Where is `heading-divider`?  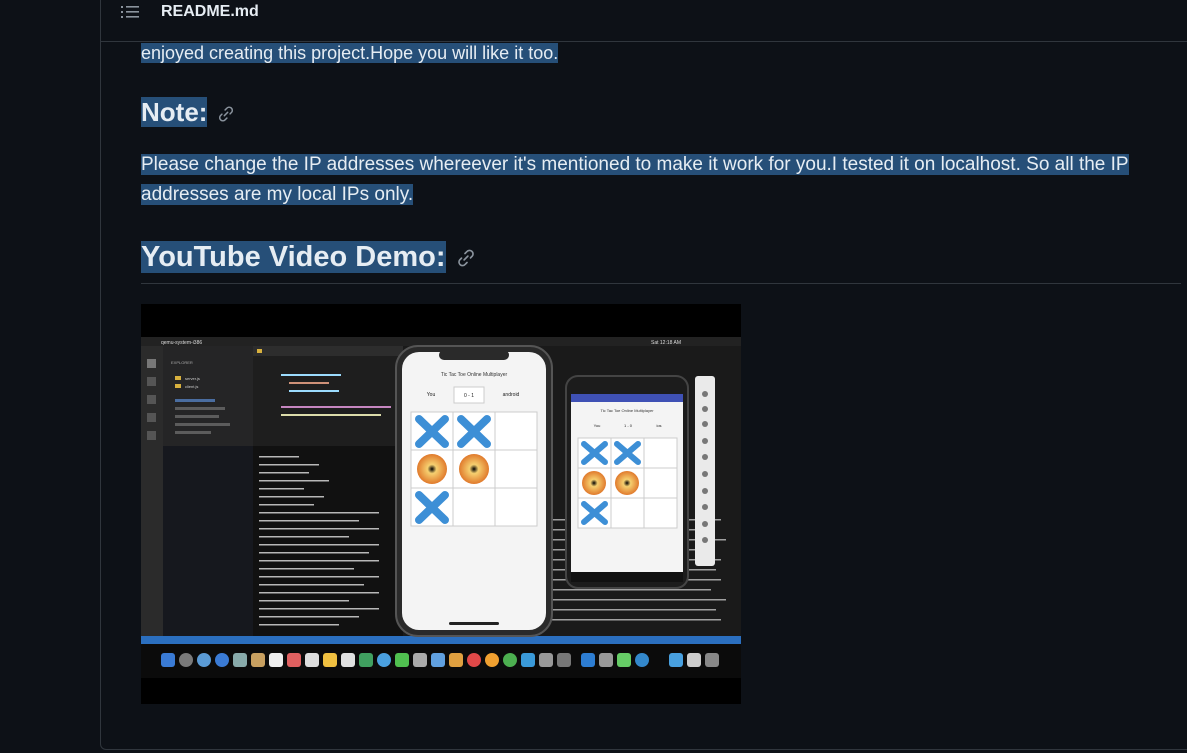 heading-divider is located at coordinates (661, 283).